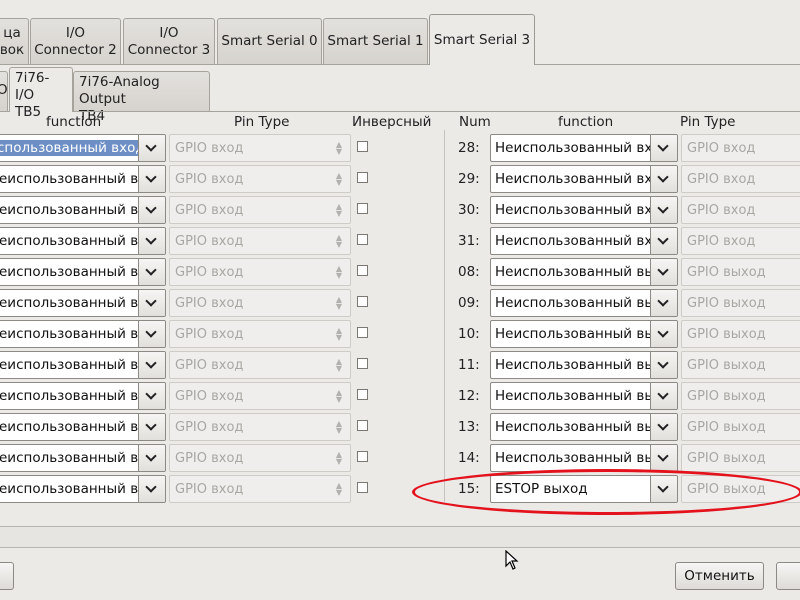  Describe the element at coordinates (726, 334) in the screenshot. I see `pin-type-value: GPIO выход` at that location.